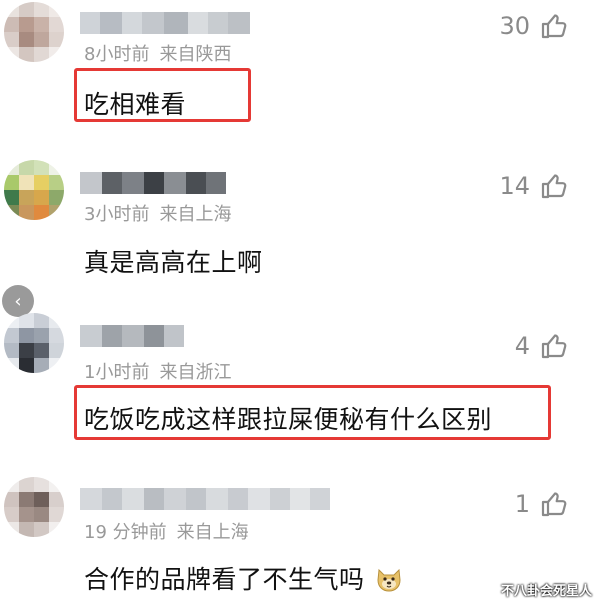 The height and width of the screenshot is (603, 598). I want to click on comment-location: 来自浙江, so click(195, 372).